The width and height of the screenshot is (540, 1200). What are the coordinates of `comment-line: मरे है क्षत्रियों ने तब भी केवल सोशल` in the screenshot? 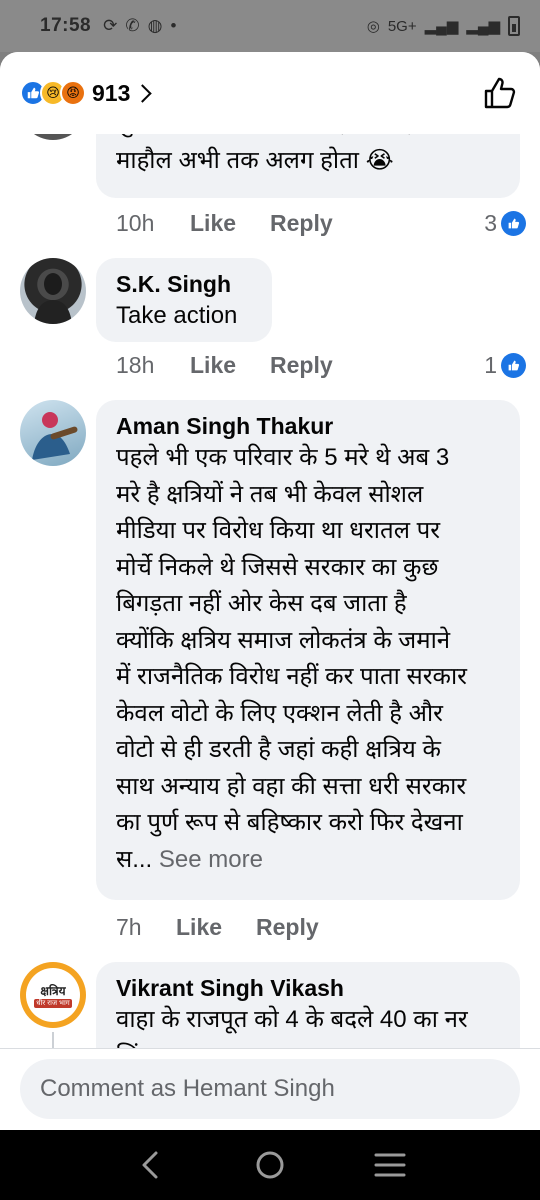 It's located at (270, 494).